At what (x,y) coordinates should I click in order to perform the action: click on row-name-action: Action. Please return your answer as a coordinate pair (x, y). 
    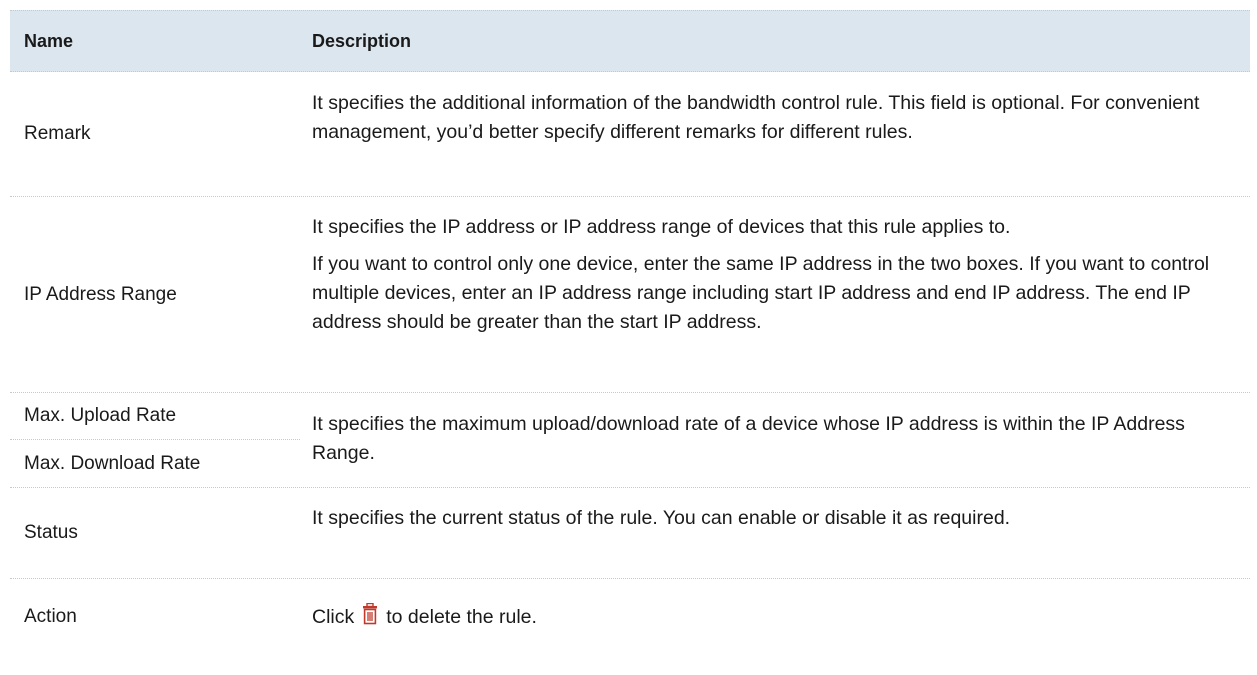
    Looking at the image, I should click on (50, 616).